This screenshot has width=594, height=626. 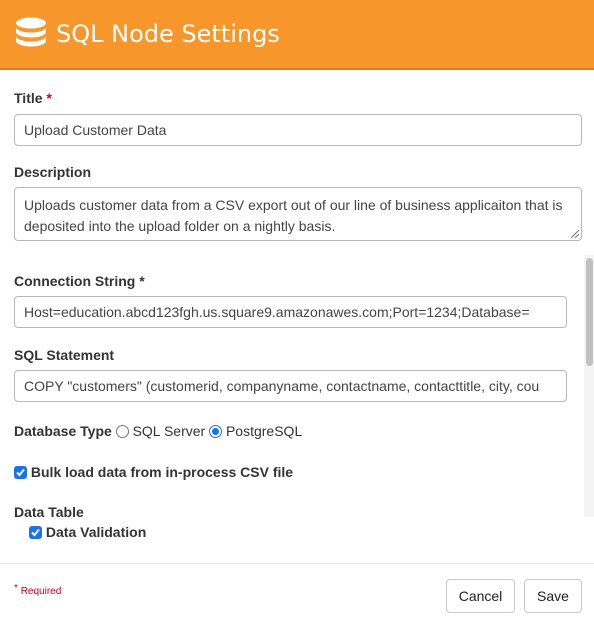 What do you see at coordinates (162, 472) in the screenshot?
I see `bulk-load-label: Bulk load data from in-process CSV file` at bounding box center [162, 472].